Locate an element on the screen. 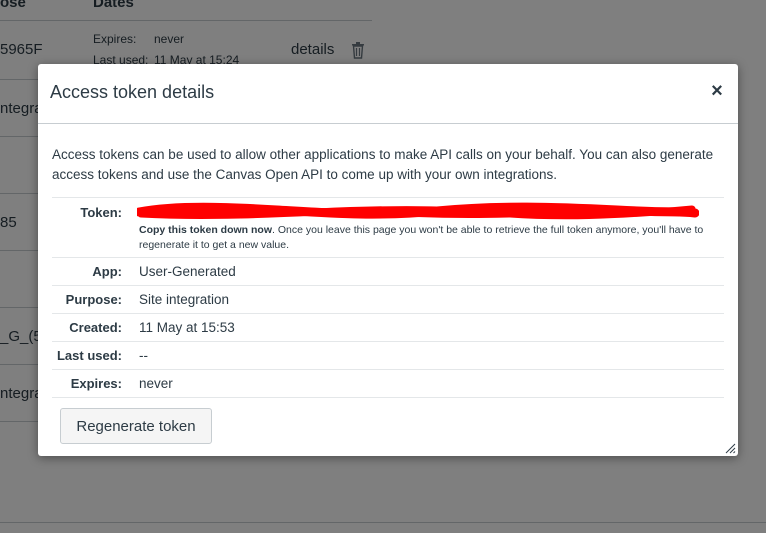 Image resolution: width=766 pixels, height=533 pixels. app-row: App: User-Generated is located at coordinates (388, 272).